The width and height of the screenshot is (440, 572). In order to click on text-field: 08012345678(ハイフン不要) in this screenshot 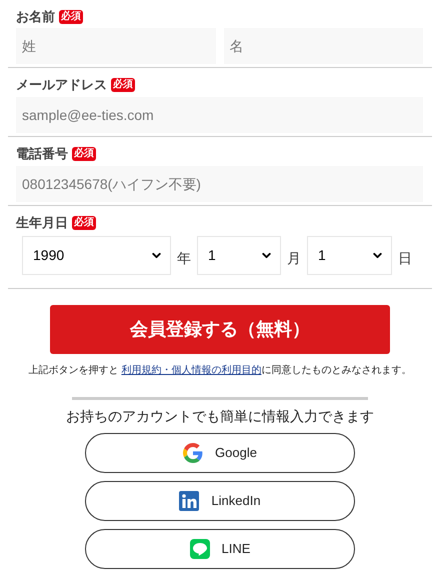, I will do `click(219, 184)`.